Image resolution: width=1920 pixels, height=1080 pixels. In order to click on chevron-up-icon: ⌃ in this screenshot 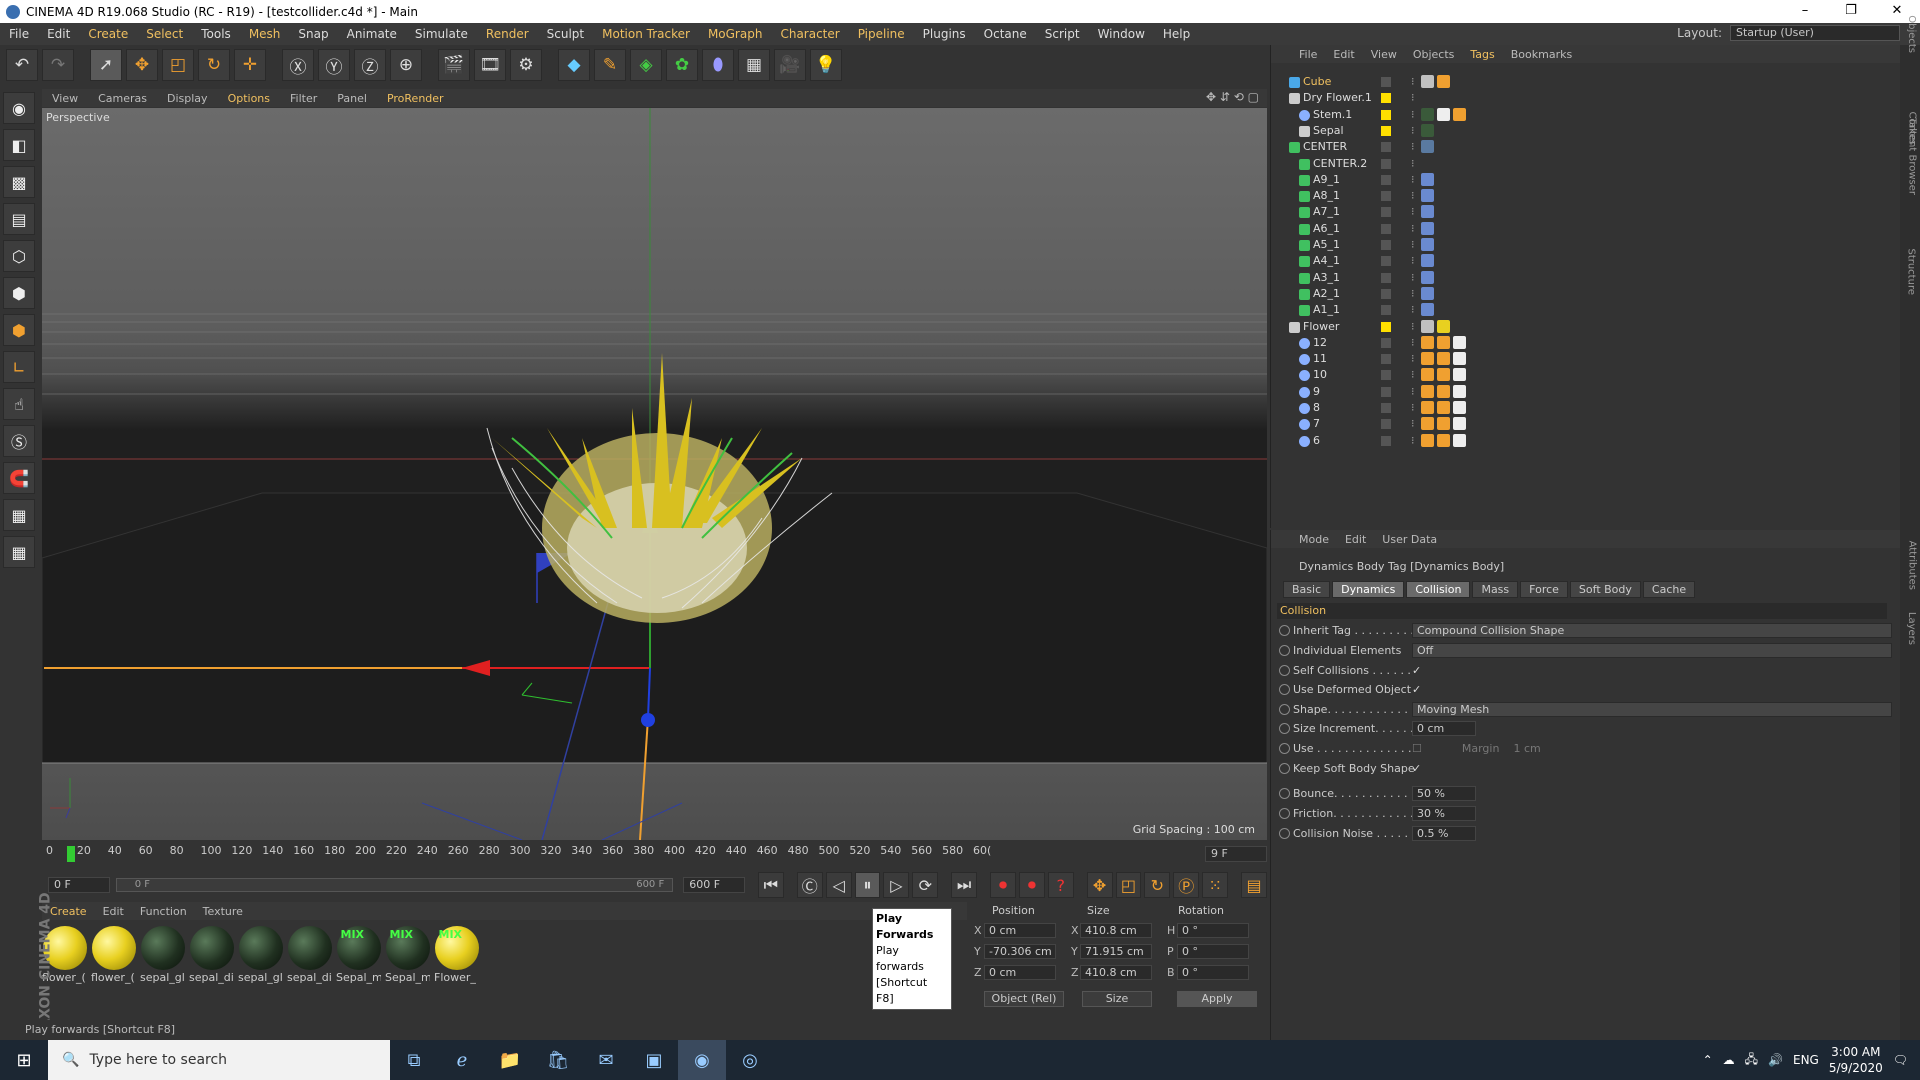, I will do `click(1708, 1060)`.